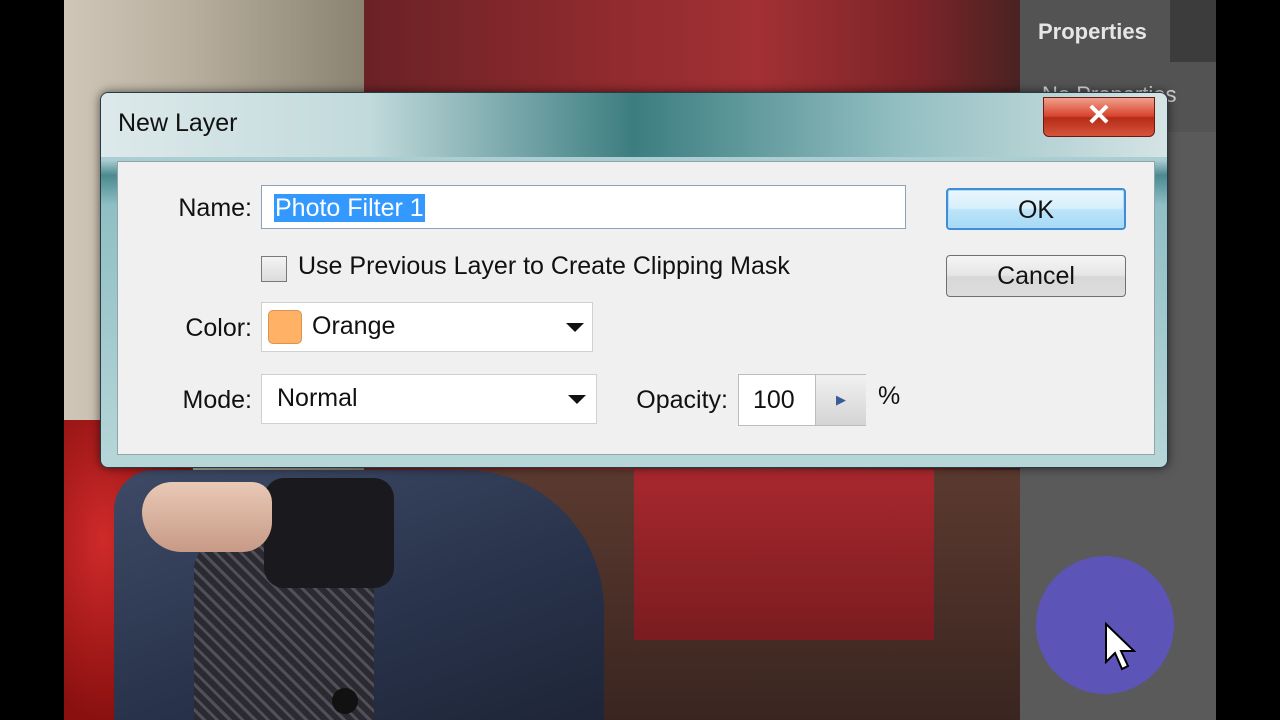 The image size is (1280, 720). What do you see at coordinates (429, 399) in the screenshot?
I see `mode-select: Normal` at bounding box center [429, 399].